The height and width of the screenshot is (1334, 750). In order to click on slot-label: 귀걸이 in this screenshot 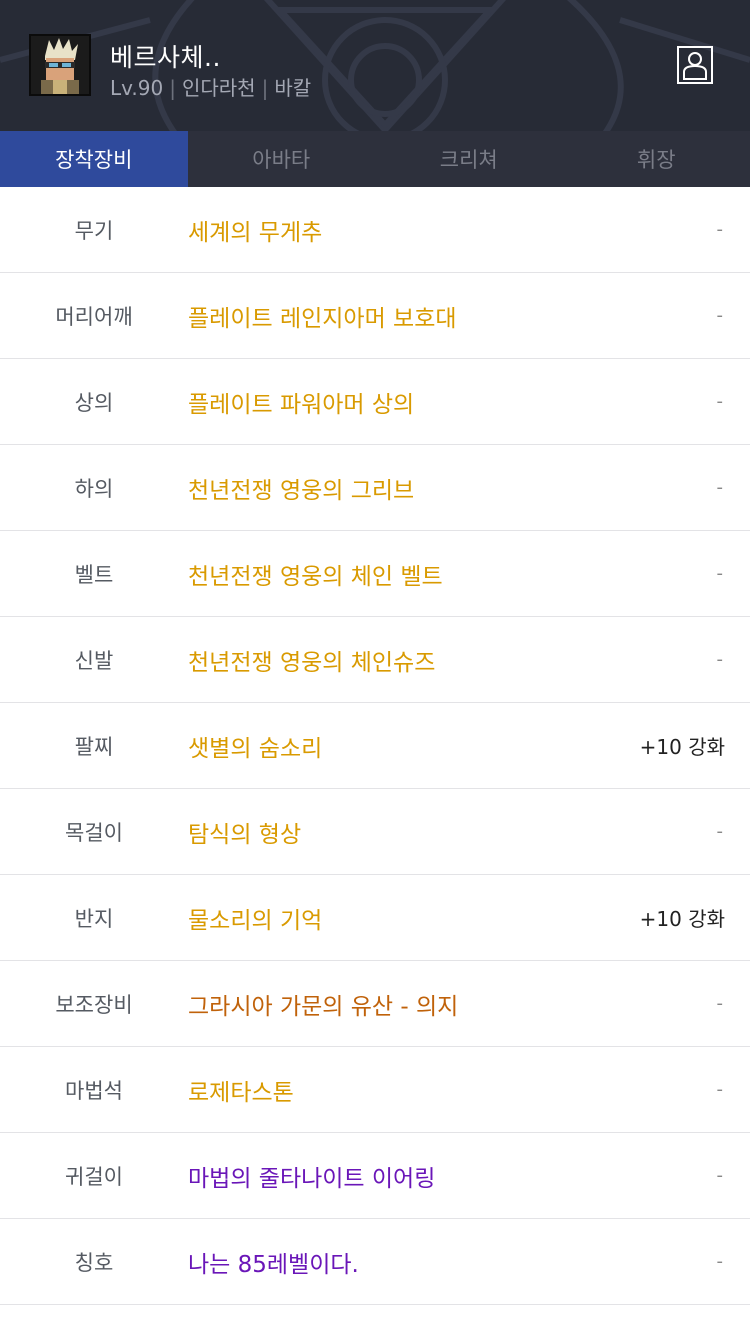, I will do `click(94, 1176)`.